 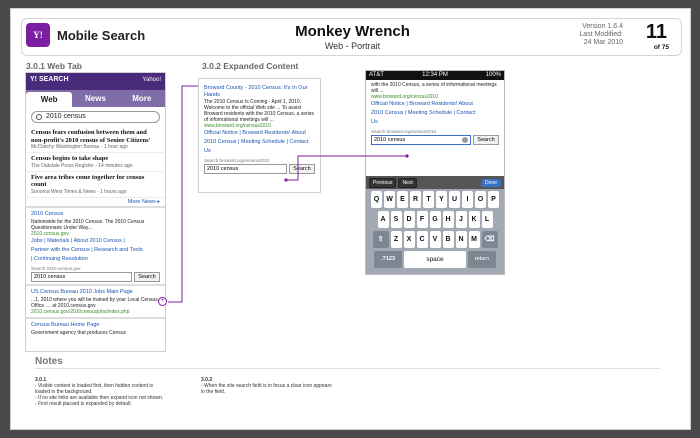 I want to click on key: M, so click(x=474, y=239).